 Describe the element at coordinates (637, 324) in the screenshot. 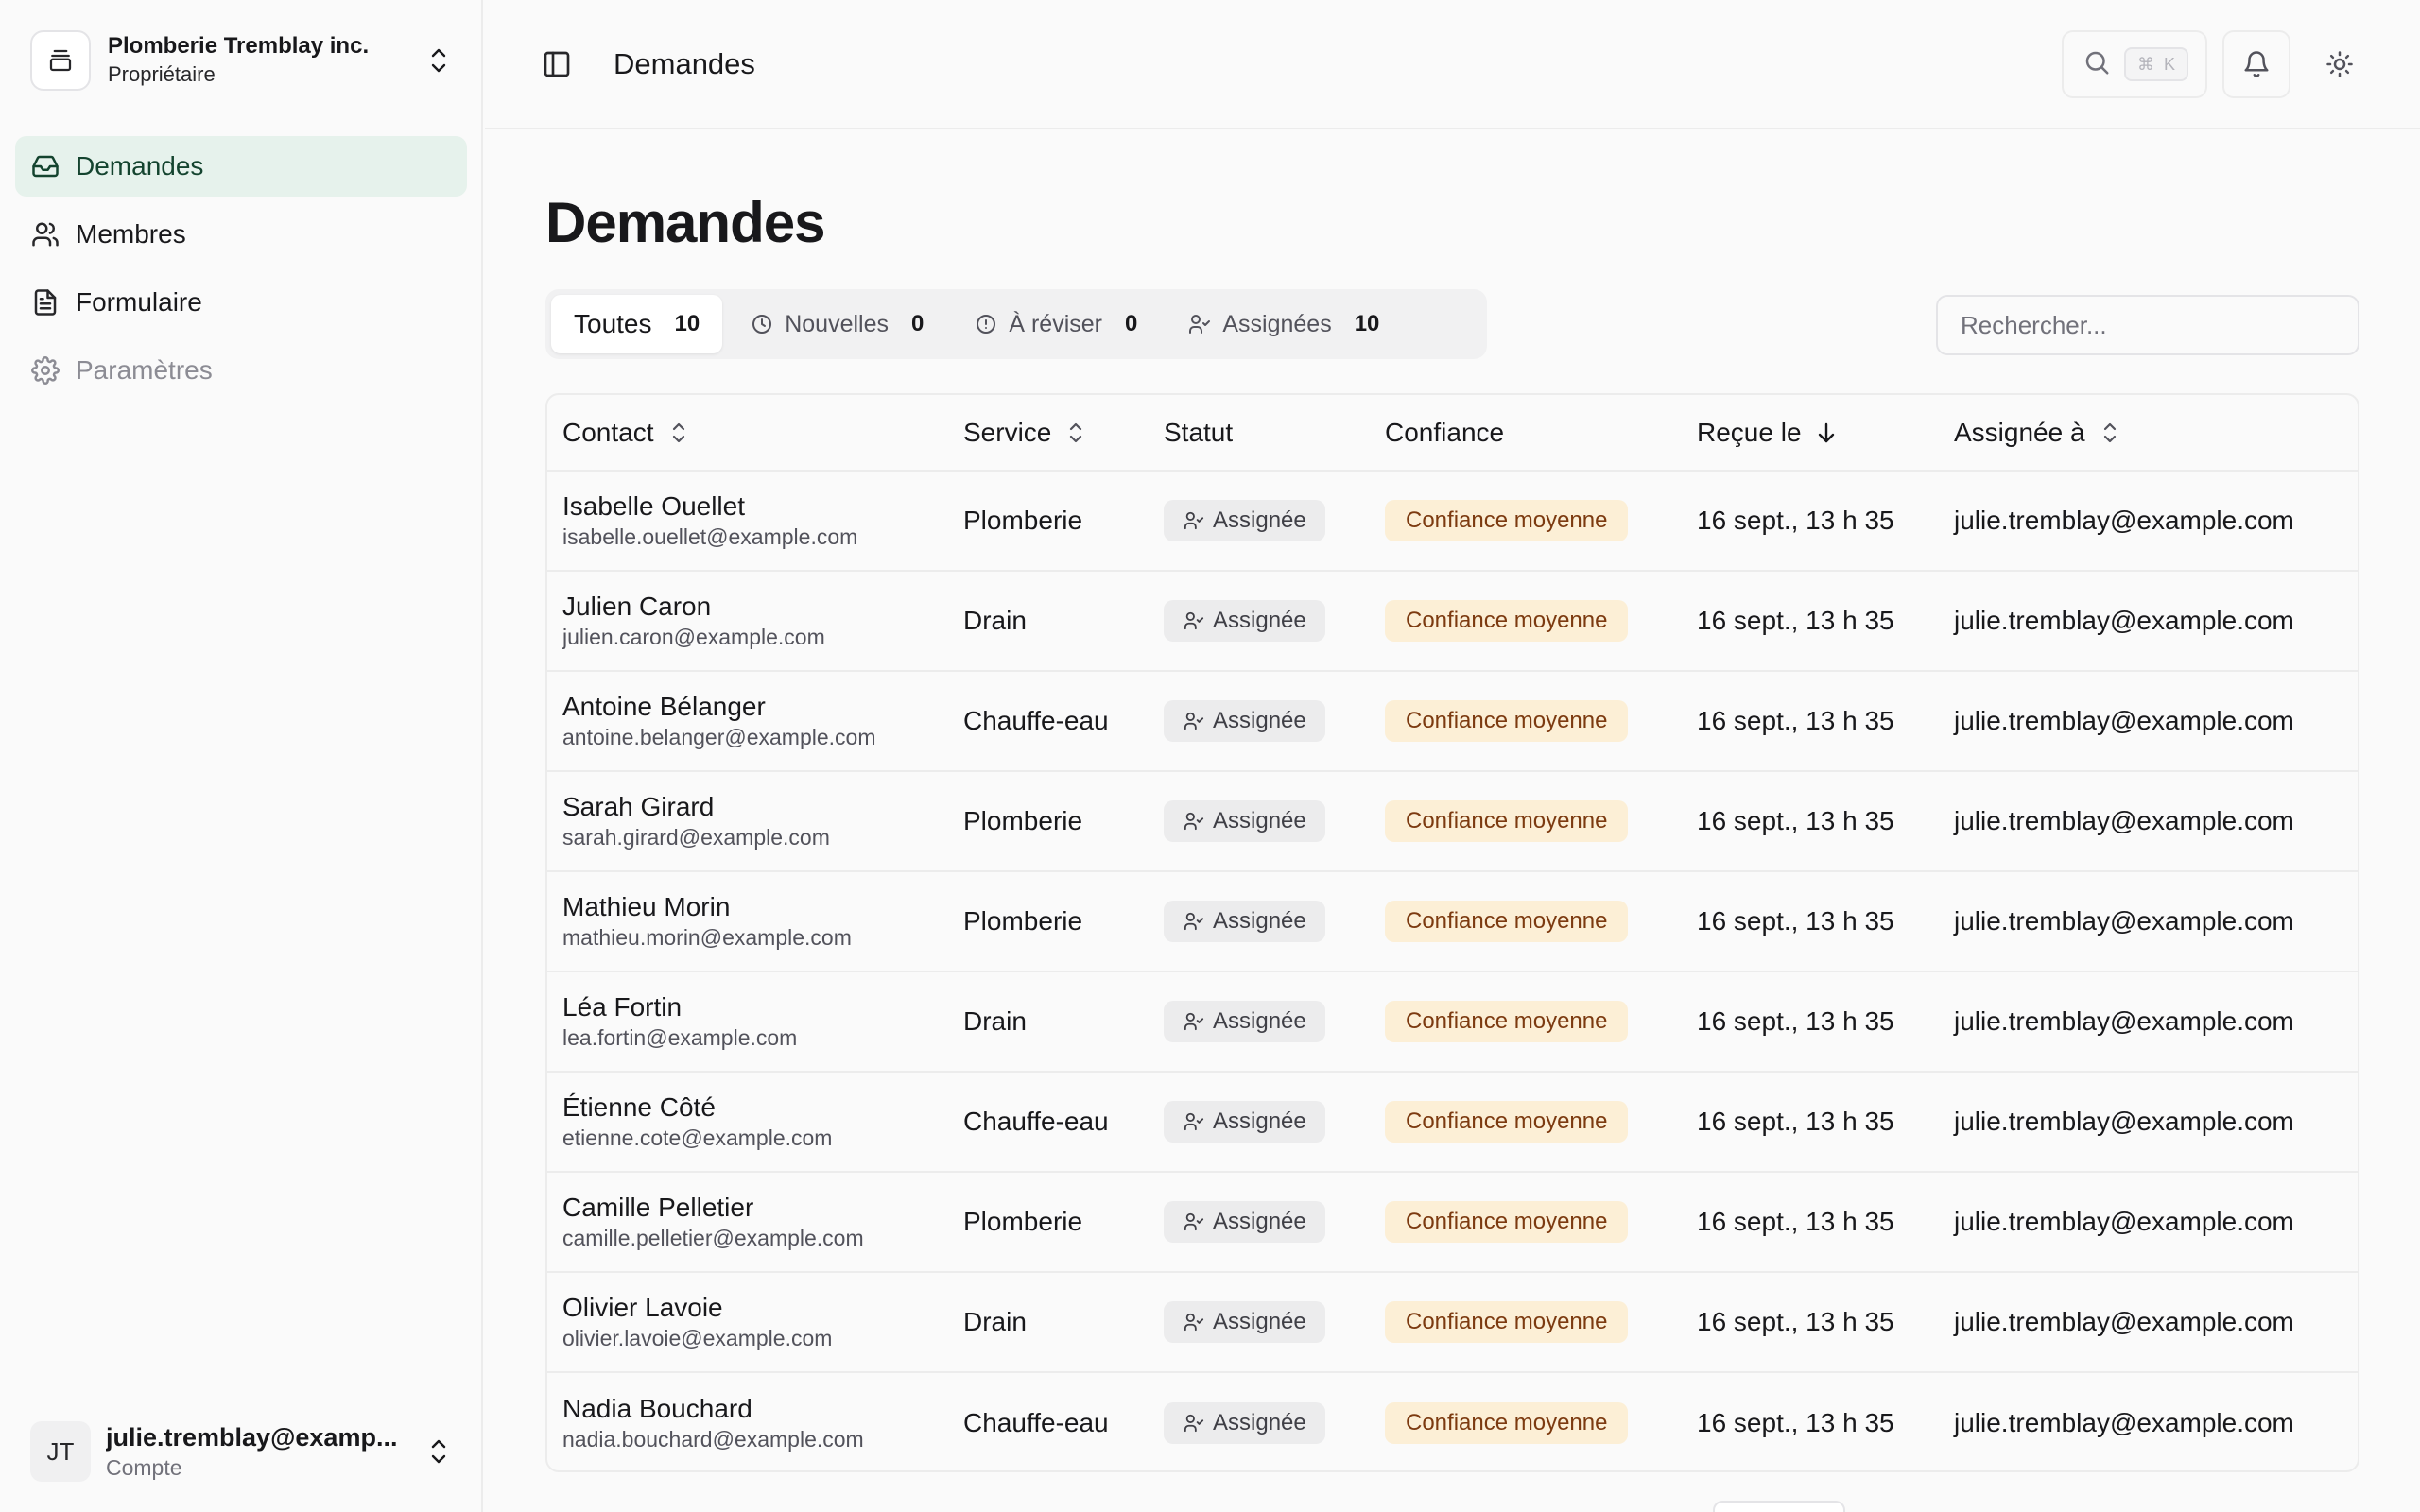

I see `tab-toutes: Toutes 10` at that location.